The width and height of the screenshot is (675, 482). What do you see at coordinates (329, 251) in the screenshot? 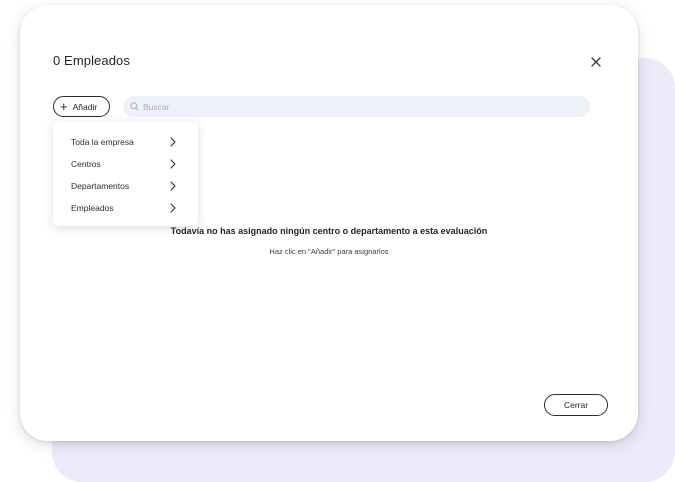
I see `empty-state-subtitle: Haz clic en "Añadir" para asignarlos` at bounding box center [329, 251].